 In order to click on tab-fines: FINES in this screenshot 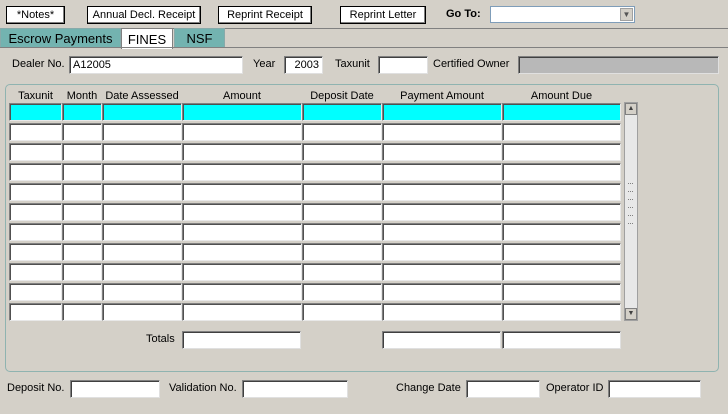, I will do `click(147, 38)`.